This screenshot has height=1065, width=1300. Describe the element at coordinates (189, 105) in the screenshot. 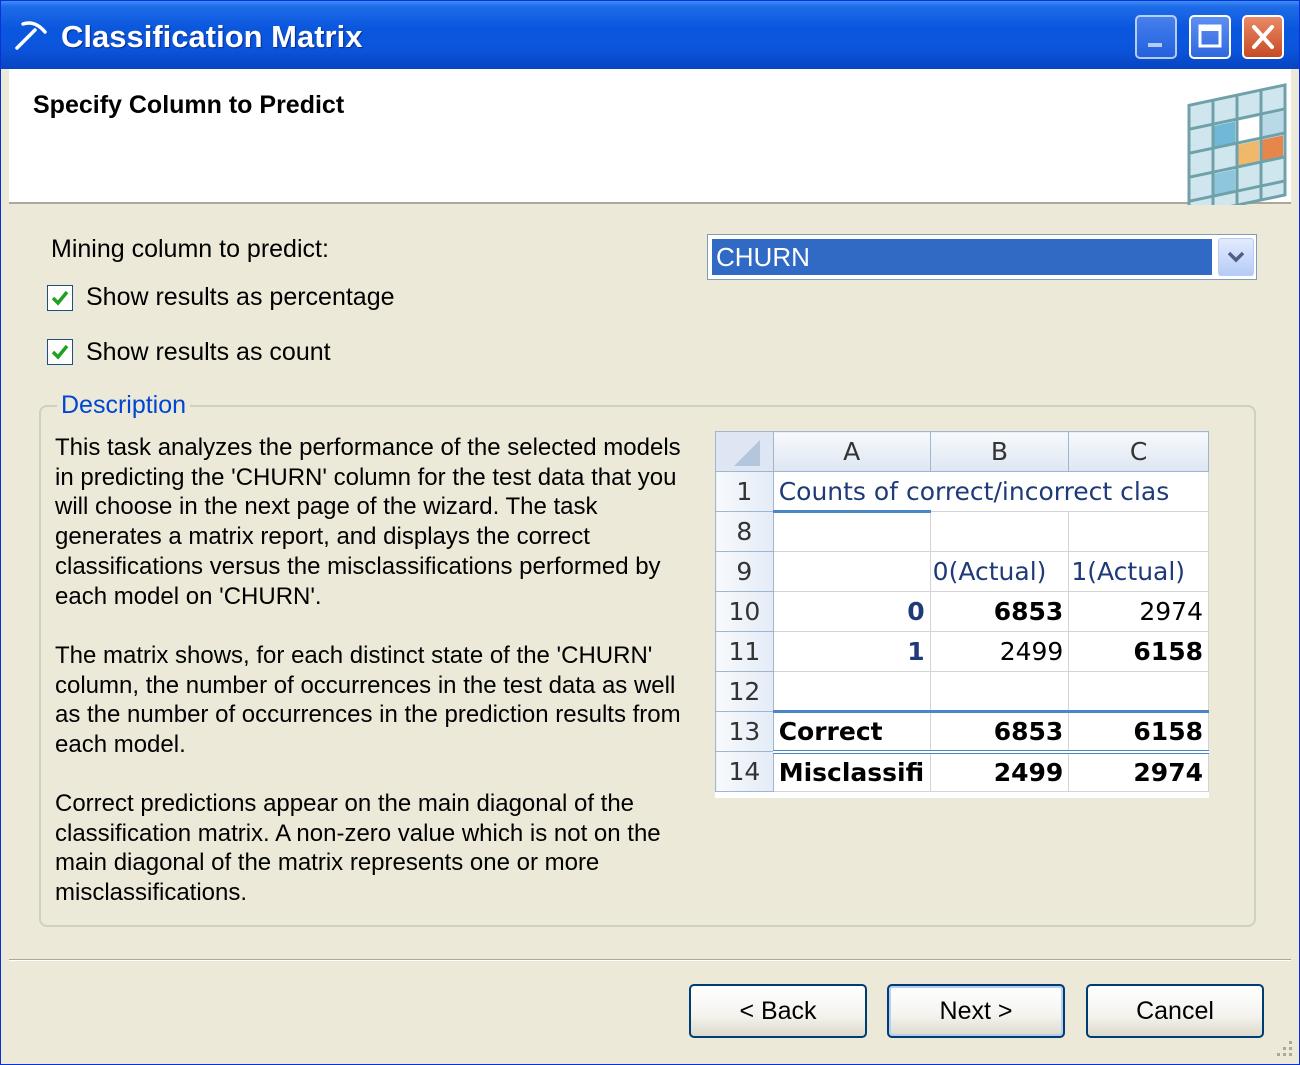

I see `page-title: Specify Column to Predict` at that location.